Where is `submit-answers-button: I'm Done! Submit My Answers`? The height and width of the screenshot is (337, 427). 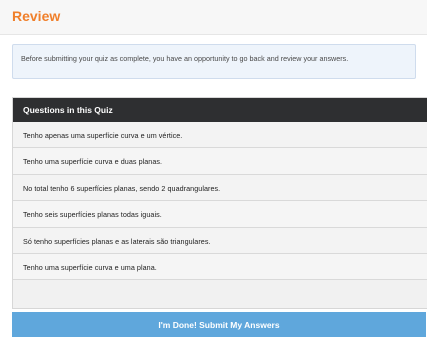 submit-answers-button: I'm Done! Submit My Answers is located at coordinates (219, 324).